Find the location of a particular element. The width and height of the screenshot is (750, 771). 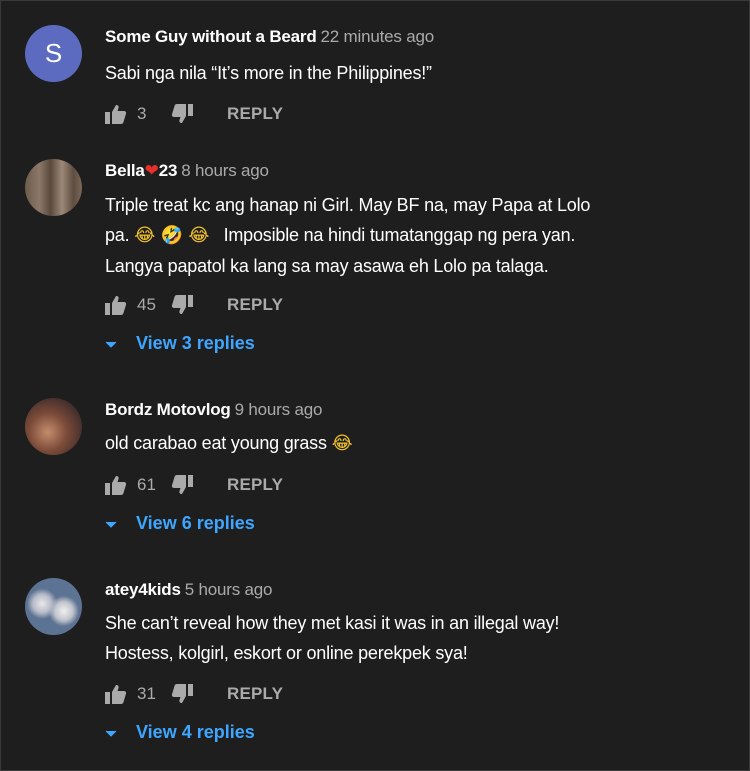

comment-actions: 45 REPLY is located at coordinates (194, 305).